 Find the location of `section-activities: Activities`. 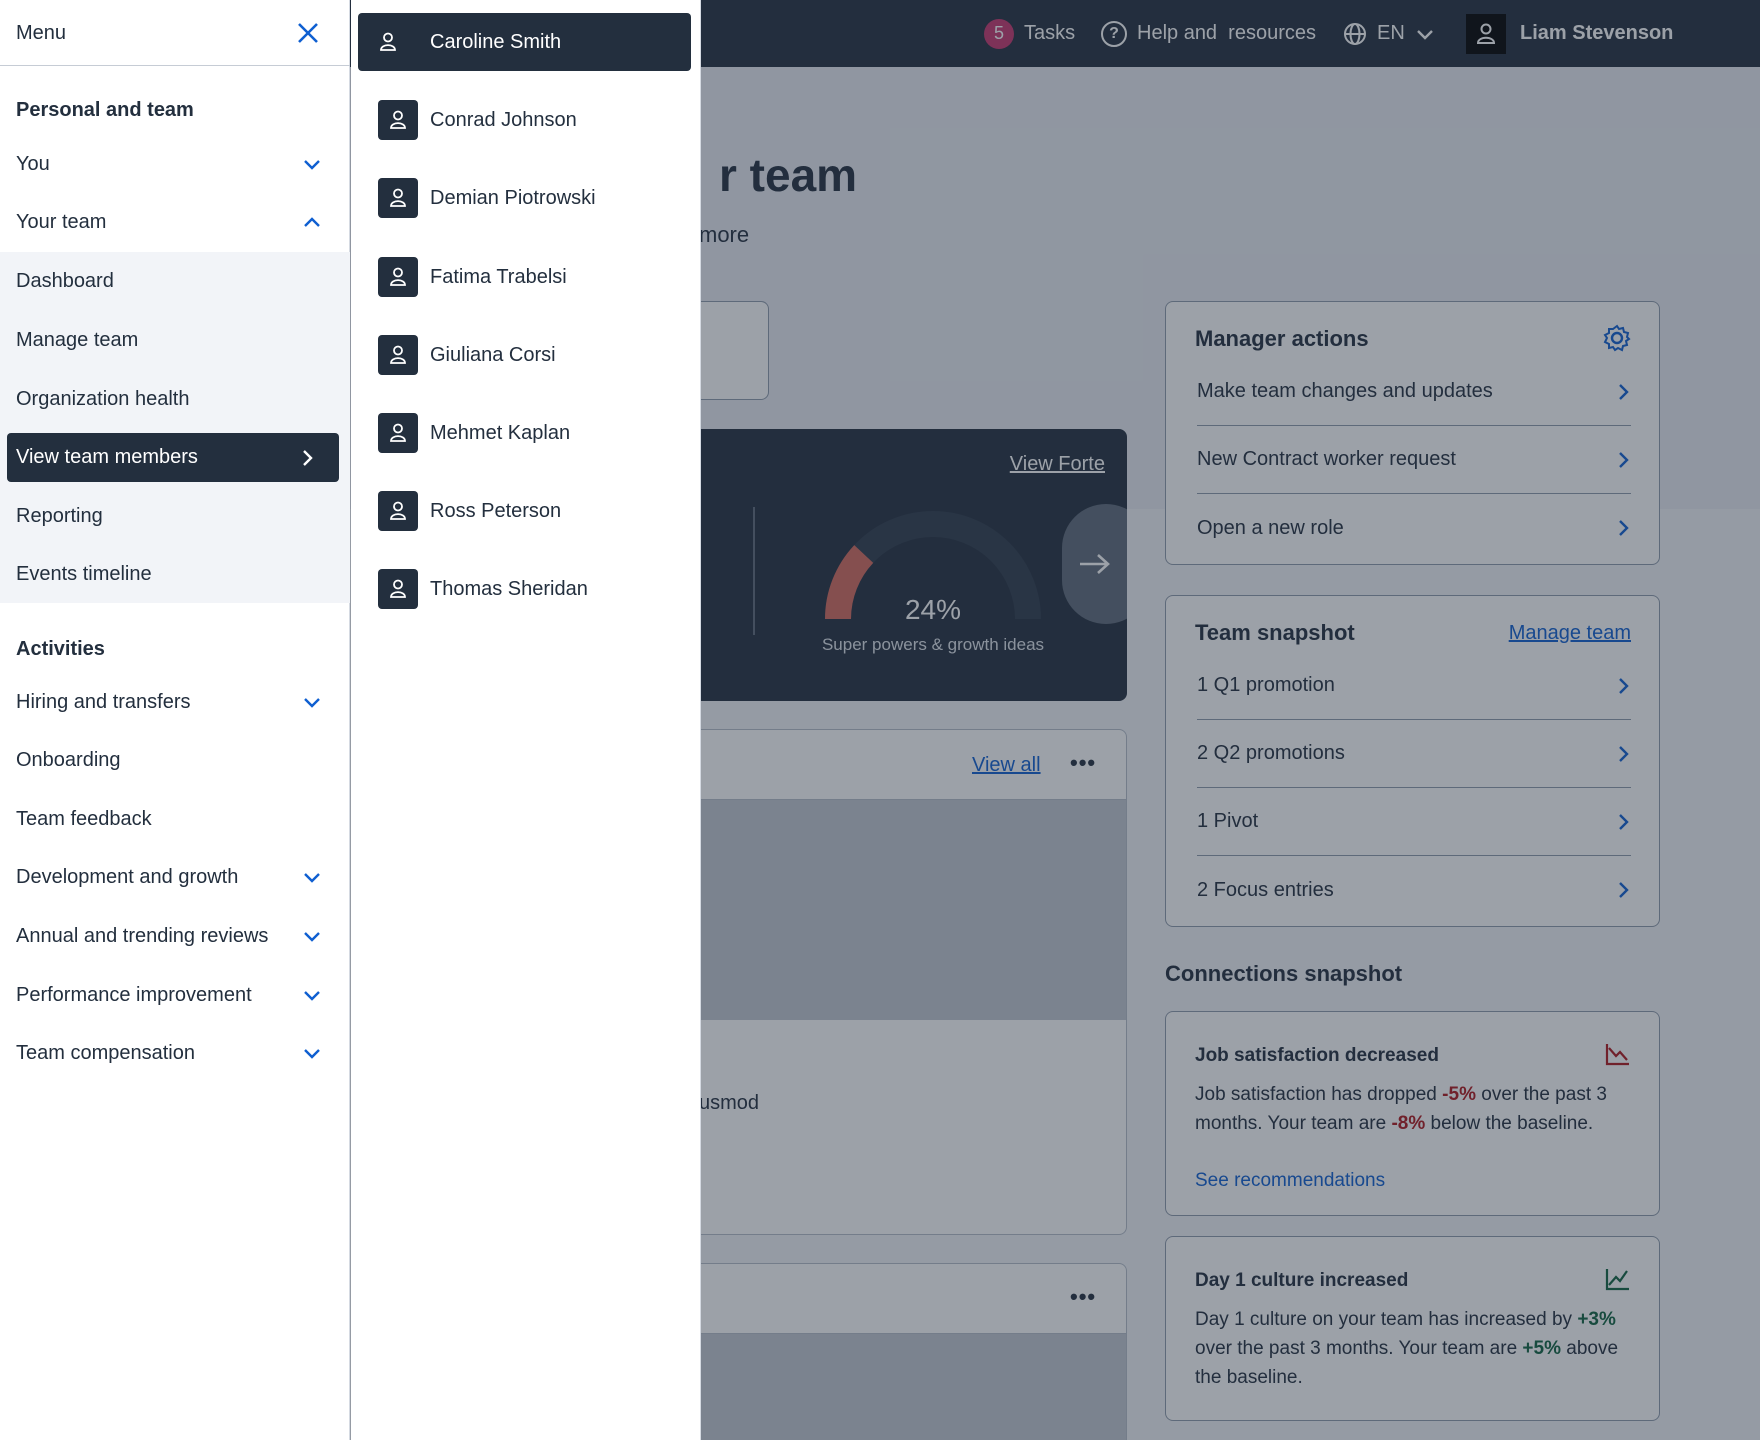

section-activities: Activities is located at coordinates (60, 649).